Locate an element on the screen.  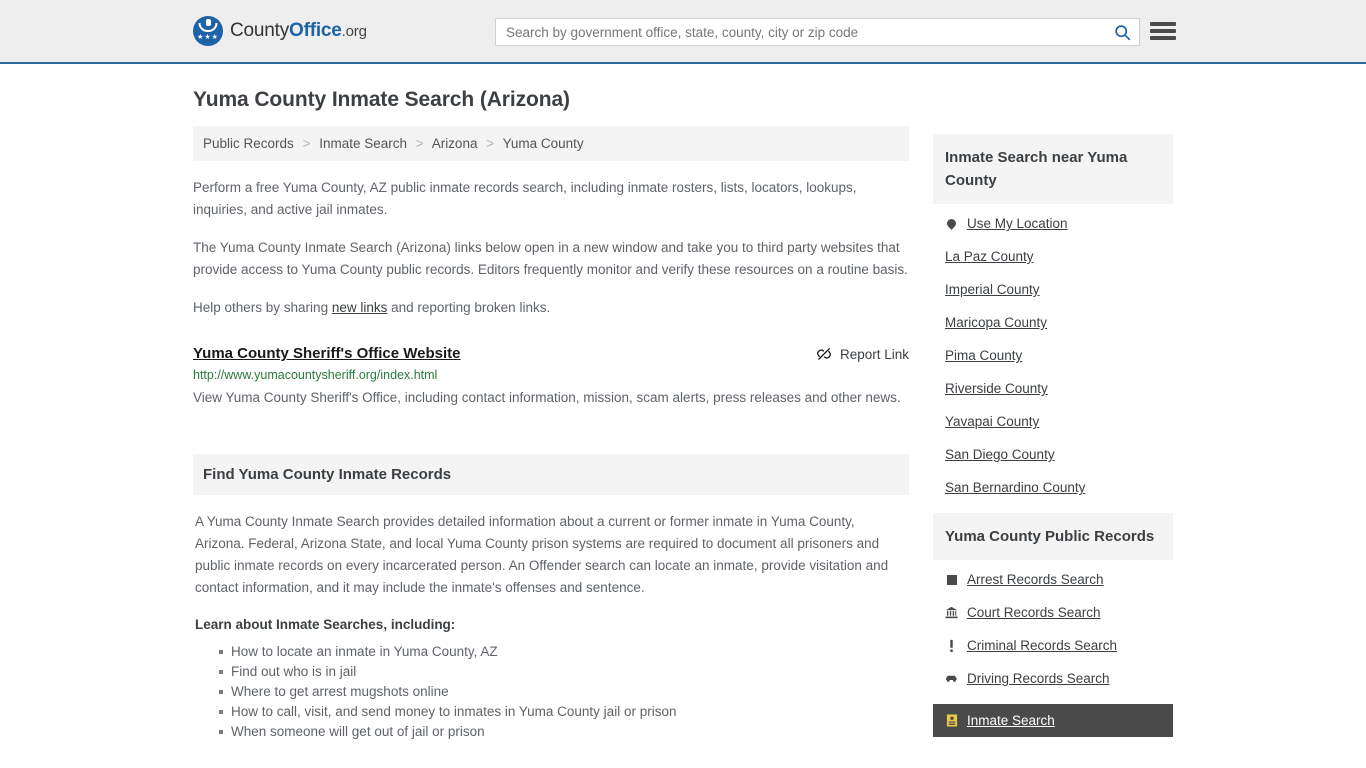
breadcrumb-item-yuma-county: Yuma County is located at coordinates (543, 143).